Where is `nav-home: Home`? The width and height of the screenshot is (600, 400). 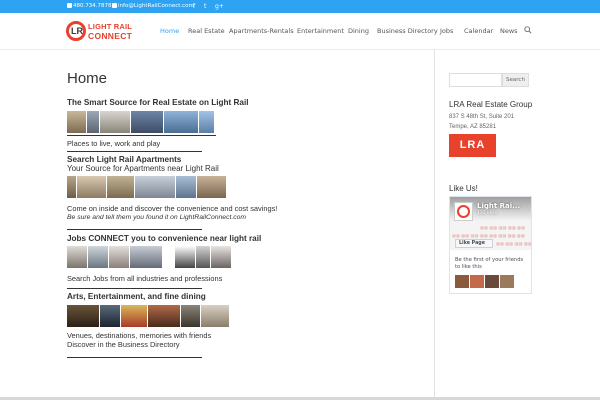
nav-home: Home is located at coordinates (169, 31).